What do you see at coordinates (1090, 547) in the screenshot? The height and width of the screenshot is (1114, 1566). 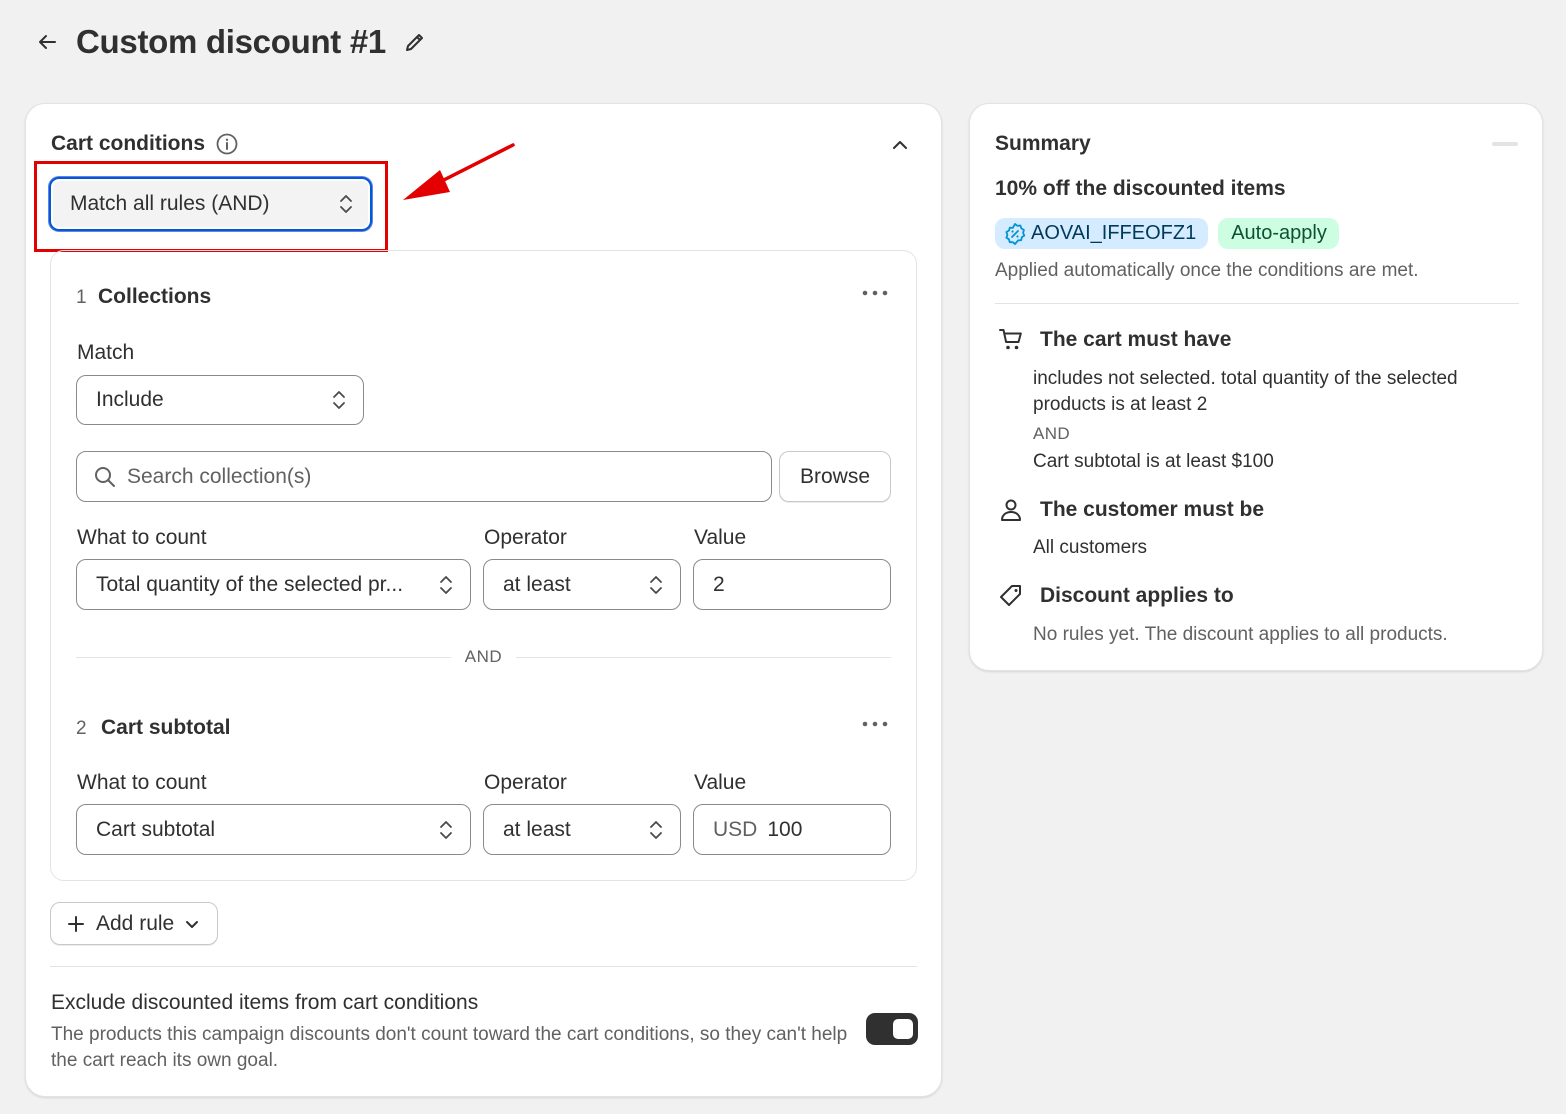 I see `customer-text: All customers` at bounding box center [1090, 547].